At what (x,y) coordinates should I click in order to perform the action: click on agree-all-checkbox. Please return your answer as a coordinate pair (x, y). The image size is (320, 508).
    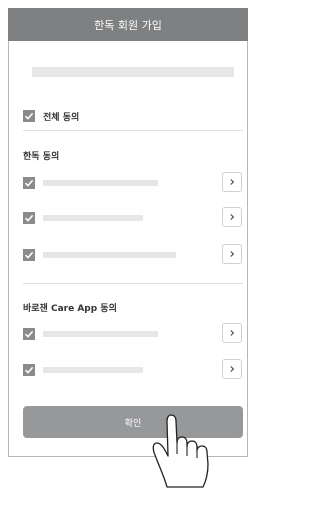
    Looking at the image, I should click on (29, 116).